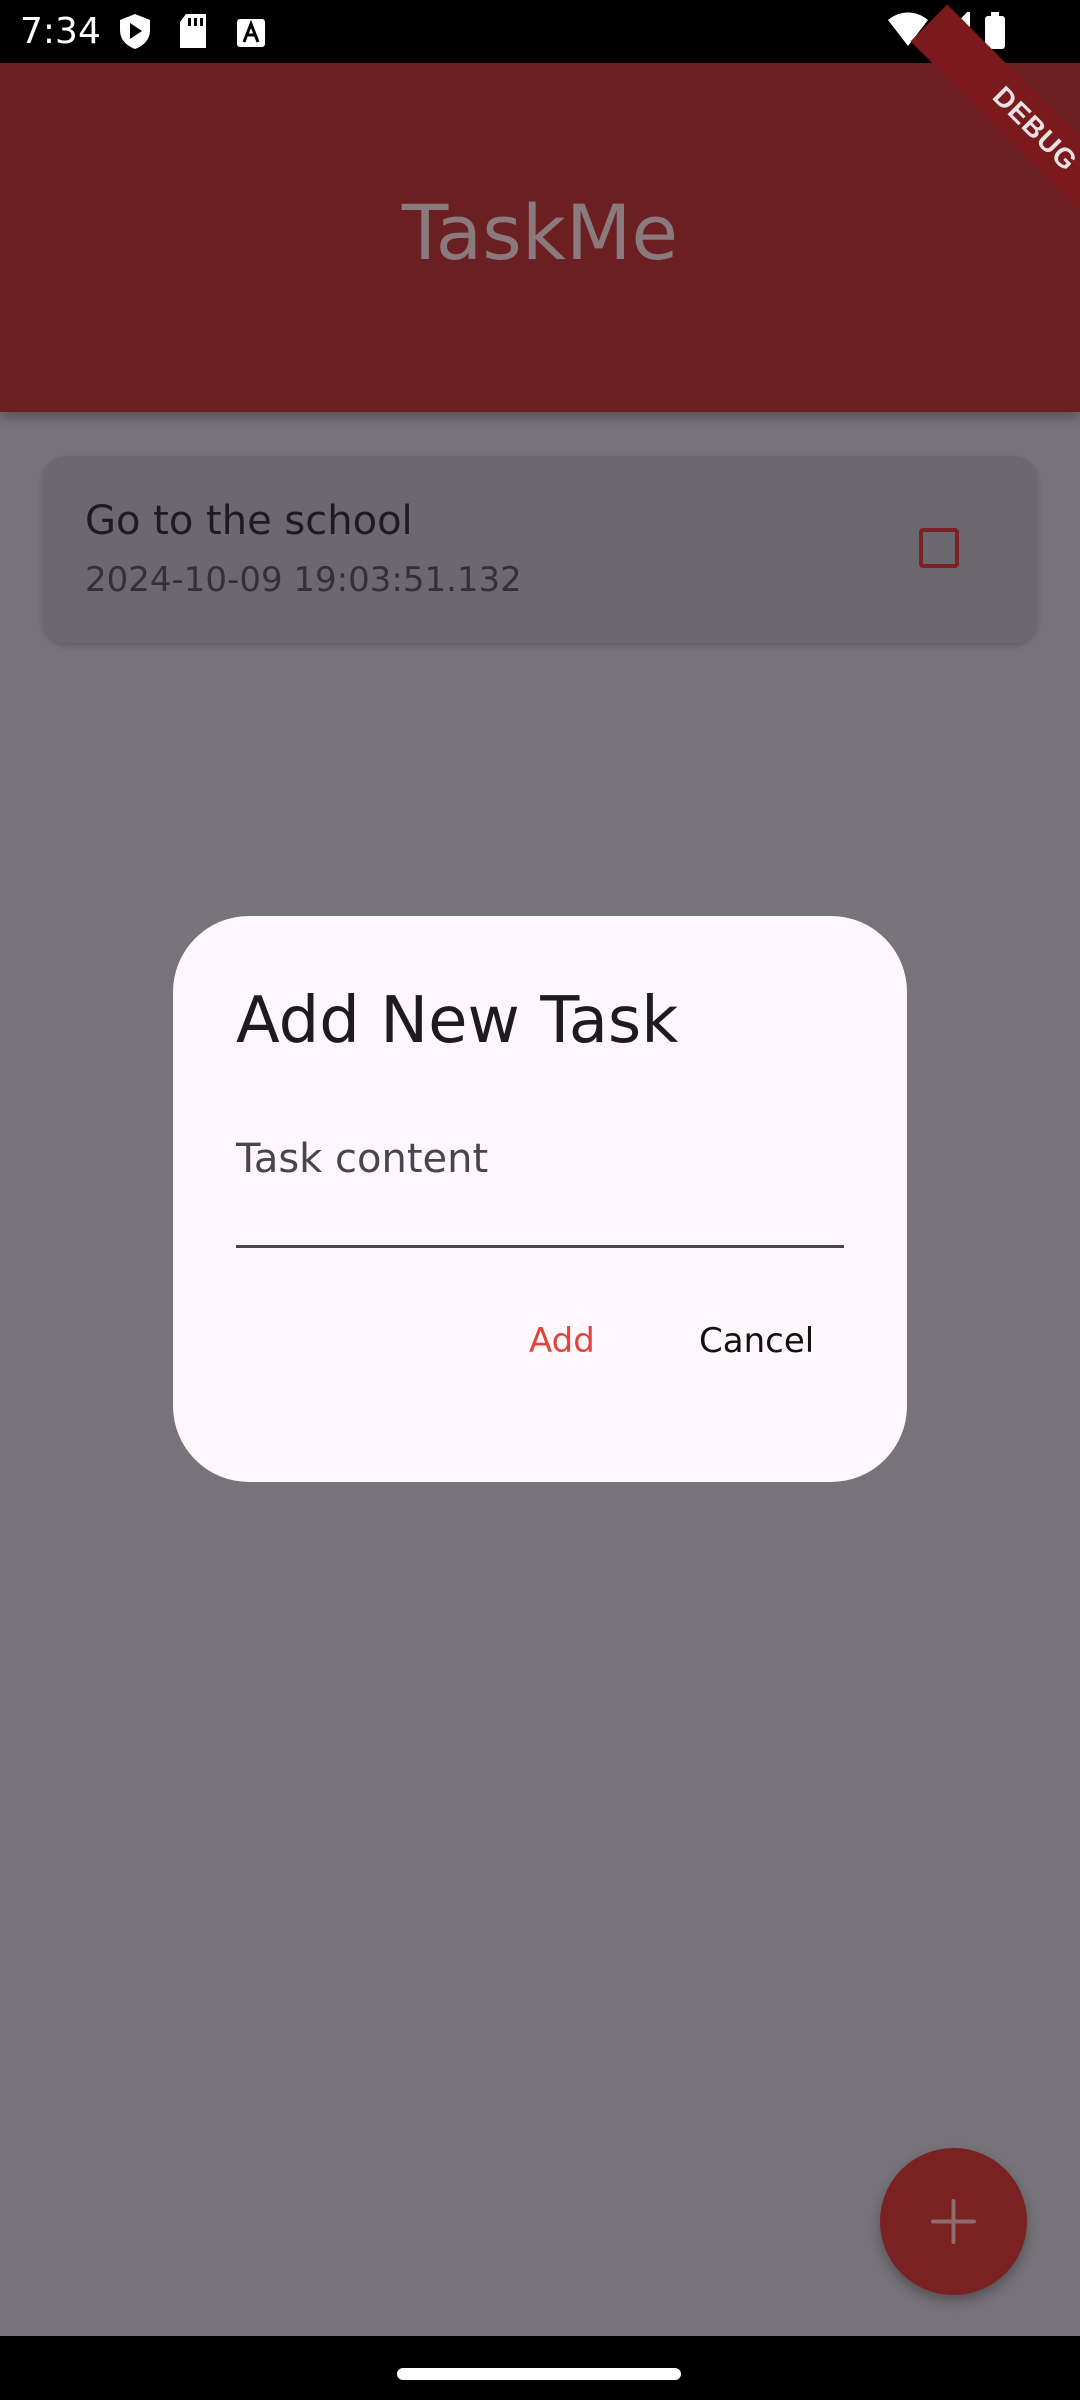  I want to click on status-bar: 7:34, so click(540, 31).